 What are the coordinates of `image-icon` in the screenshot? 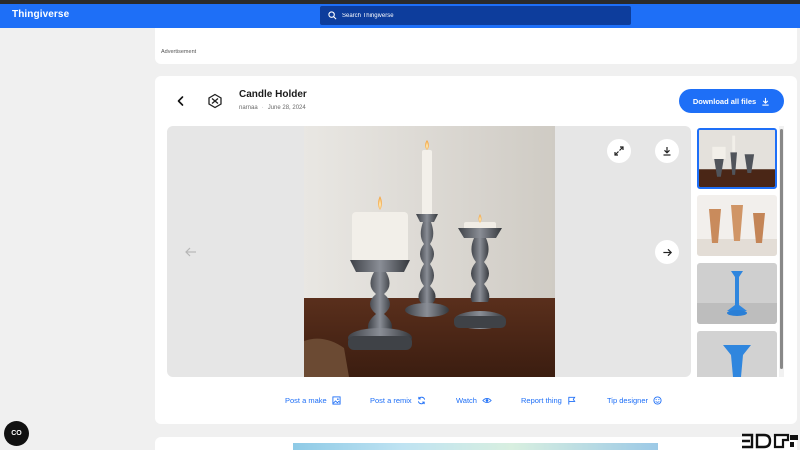 It's located at (336, 400).